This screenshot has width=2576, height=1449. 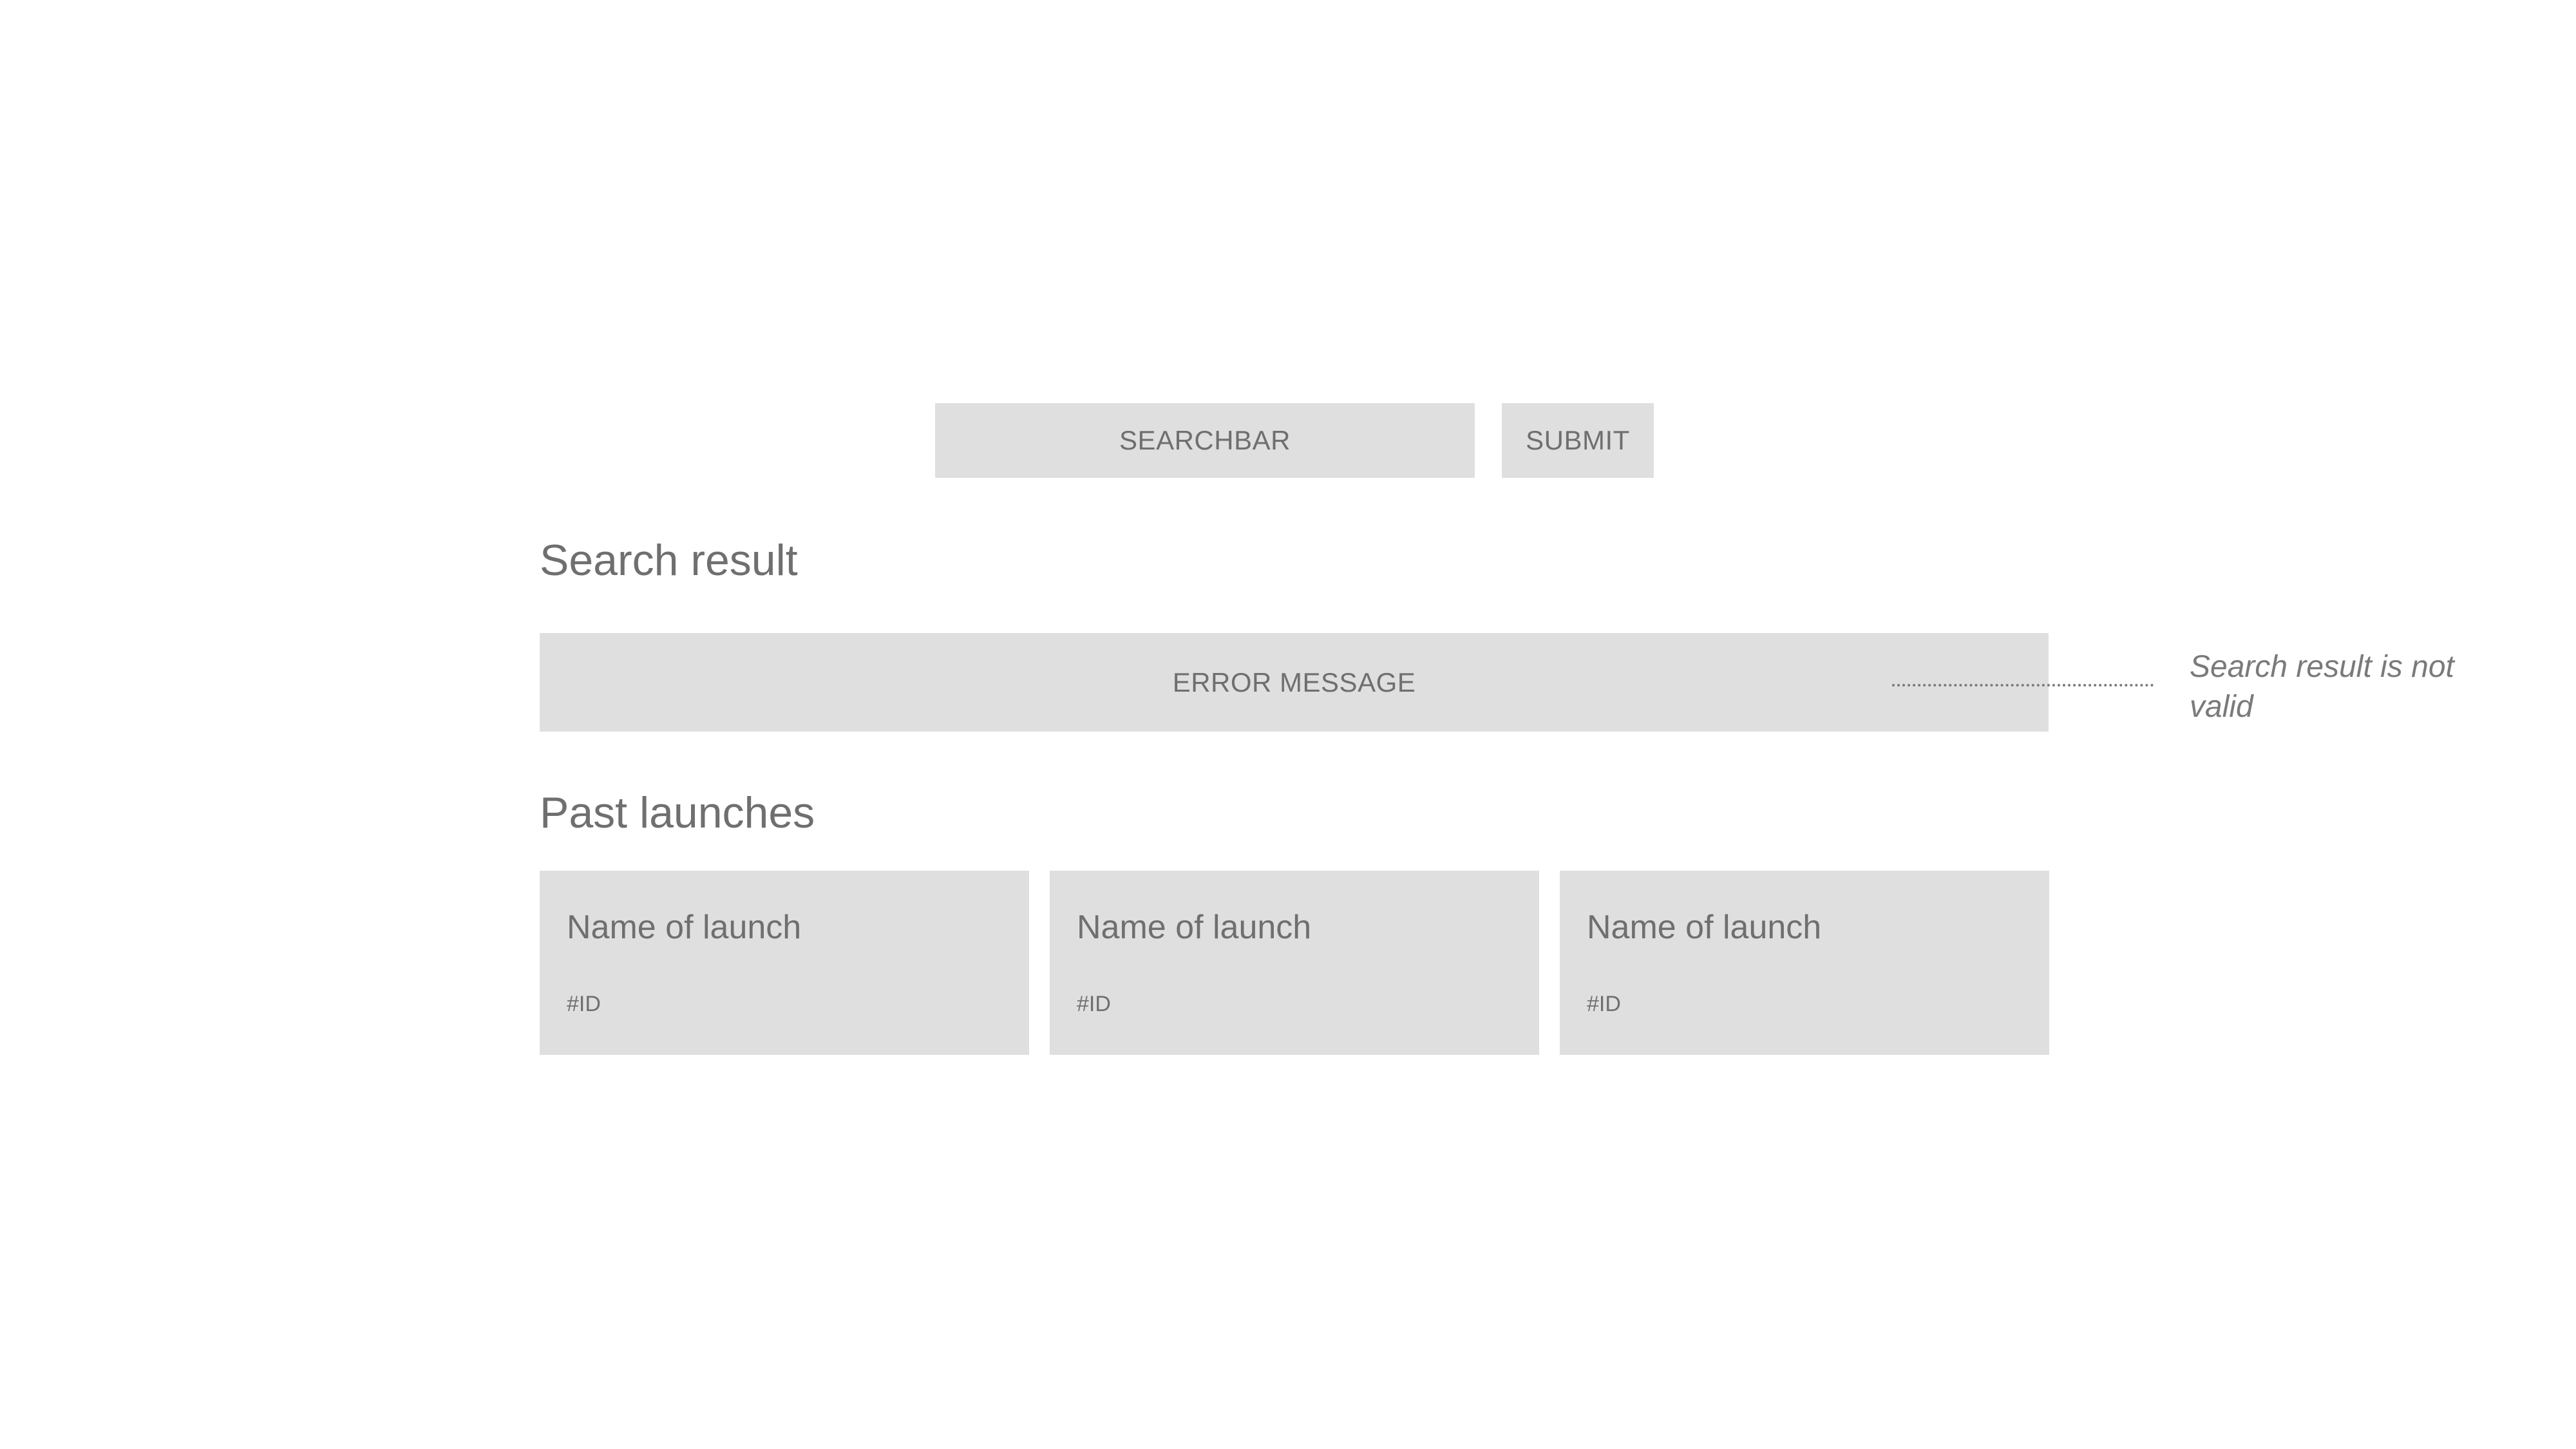 What do you see at coordinates (1205, 441) in the screenshot?
I see `search-input: SEARCHBAR` at bounding box center [1205, 441].